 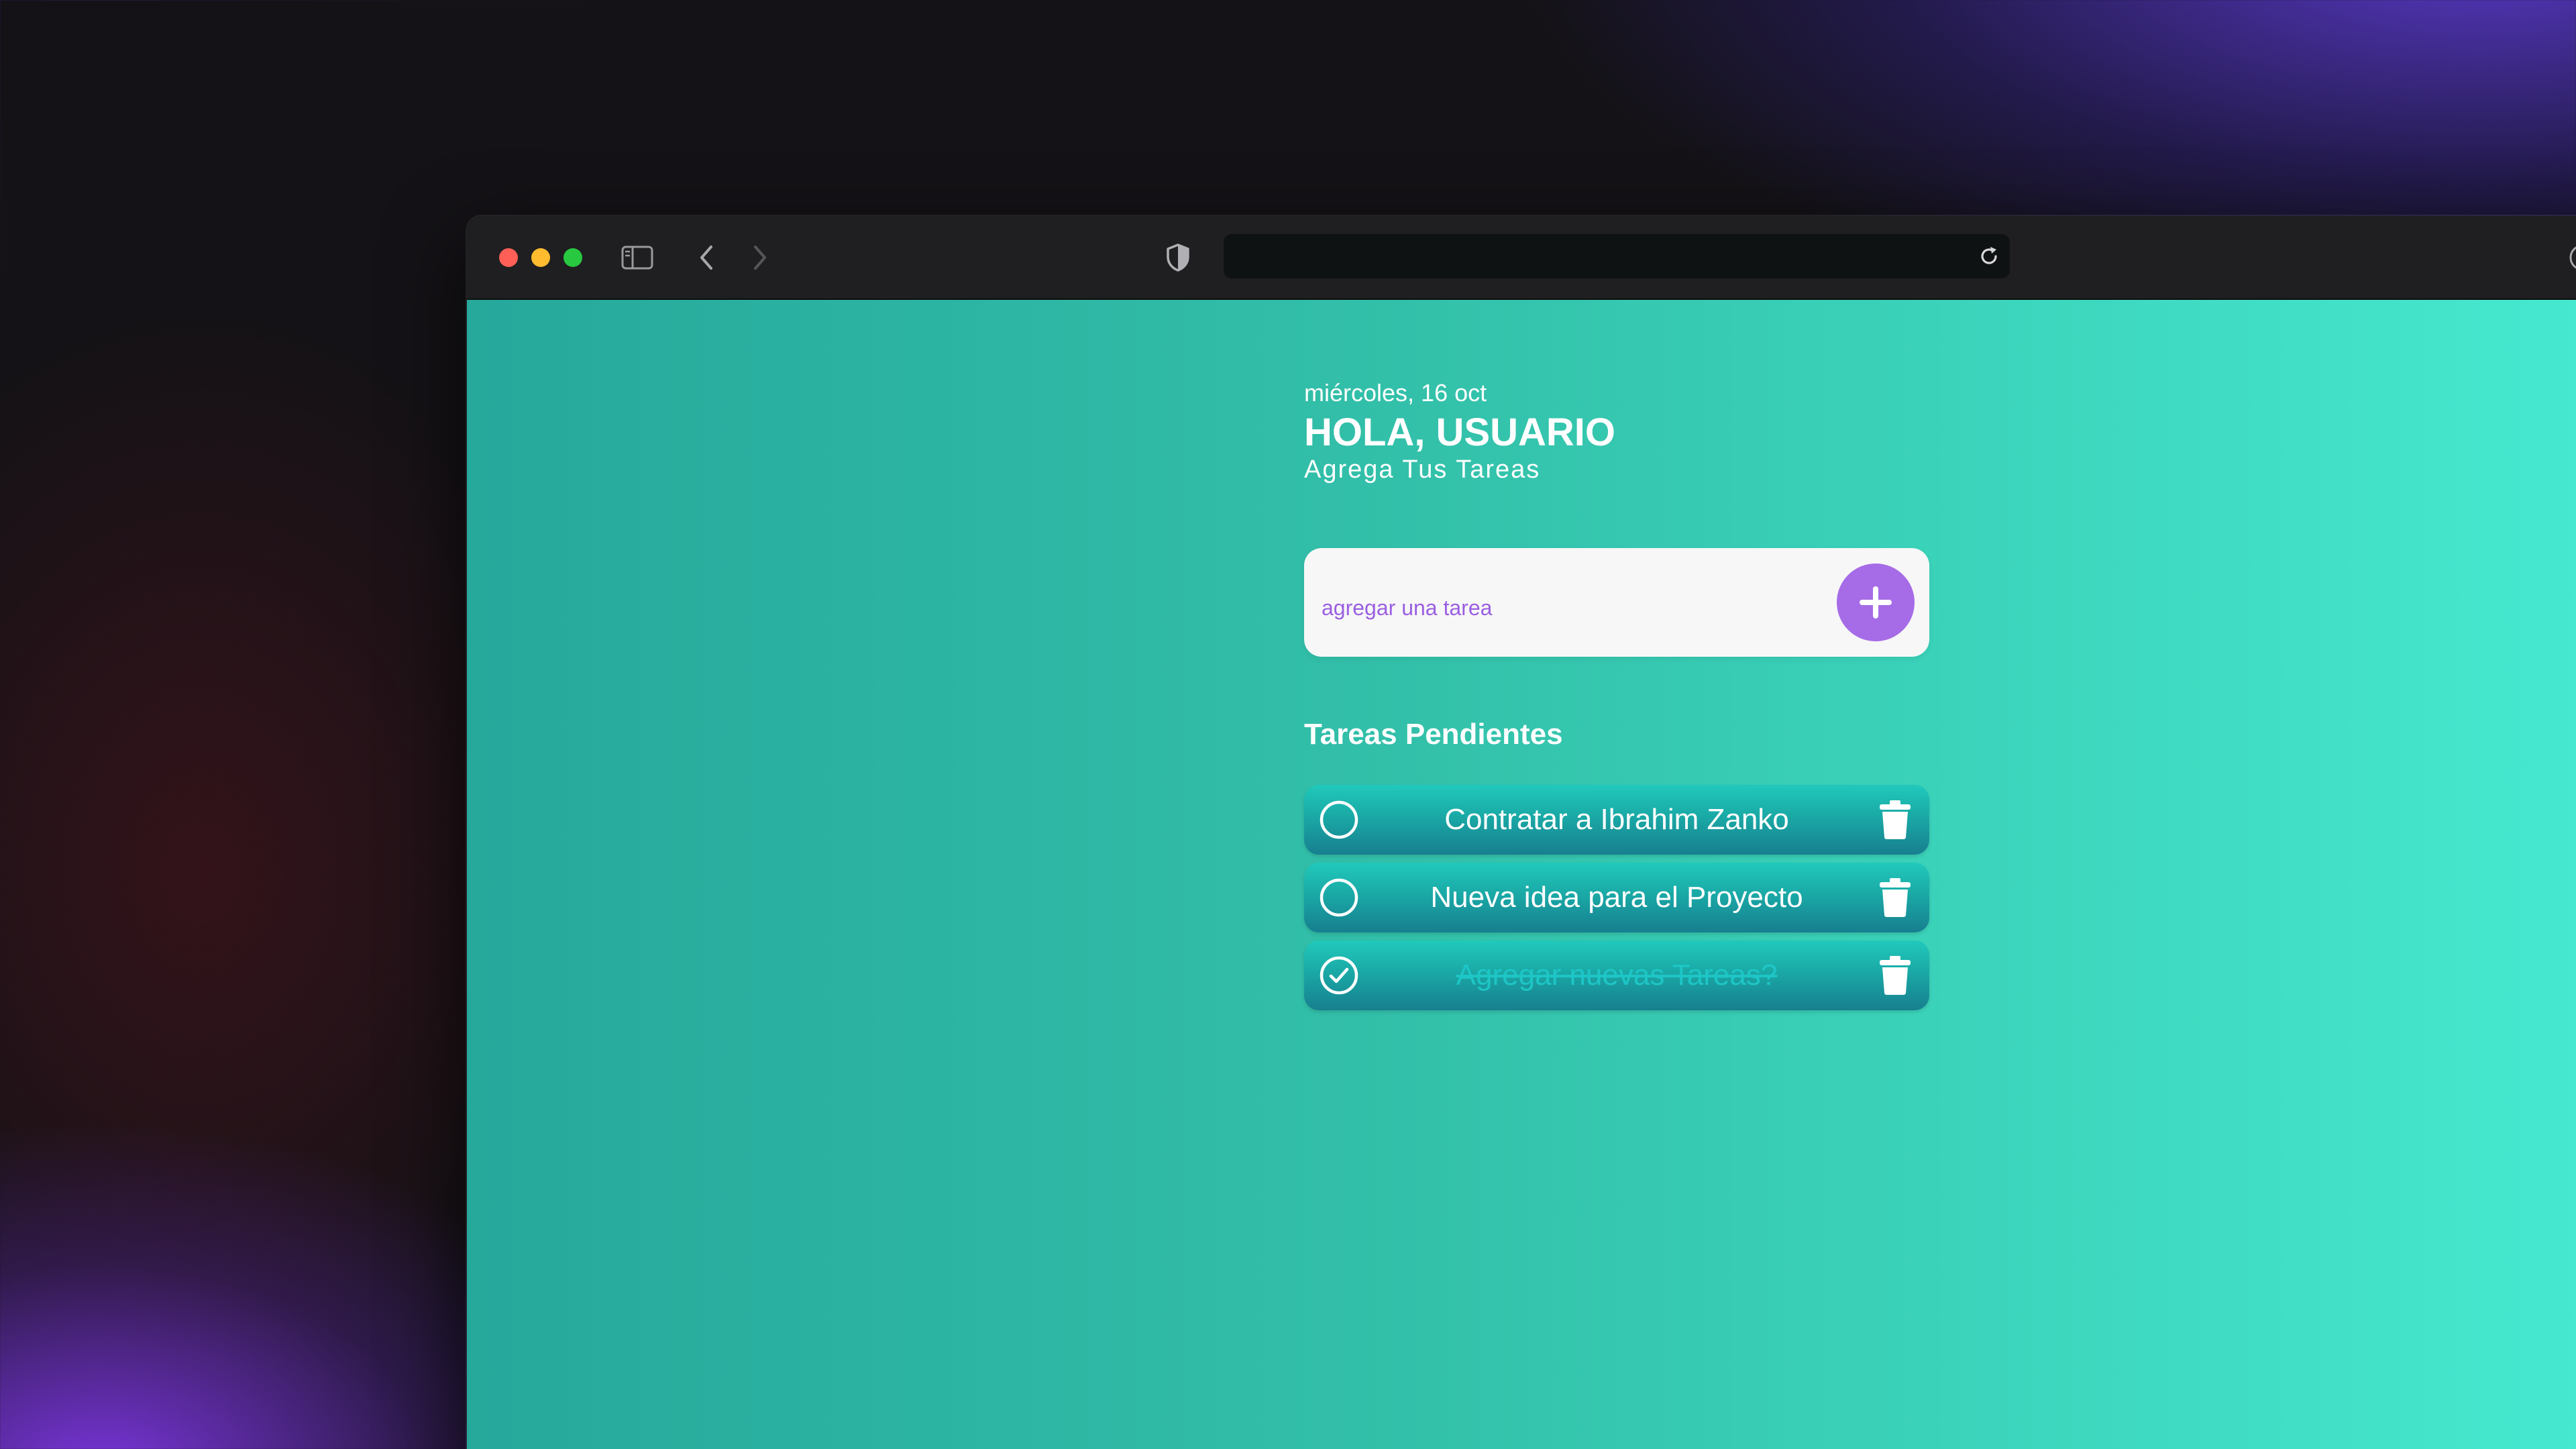 I want to click on check-circle-icon, so click(x=1339, y=975).